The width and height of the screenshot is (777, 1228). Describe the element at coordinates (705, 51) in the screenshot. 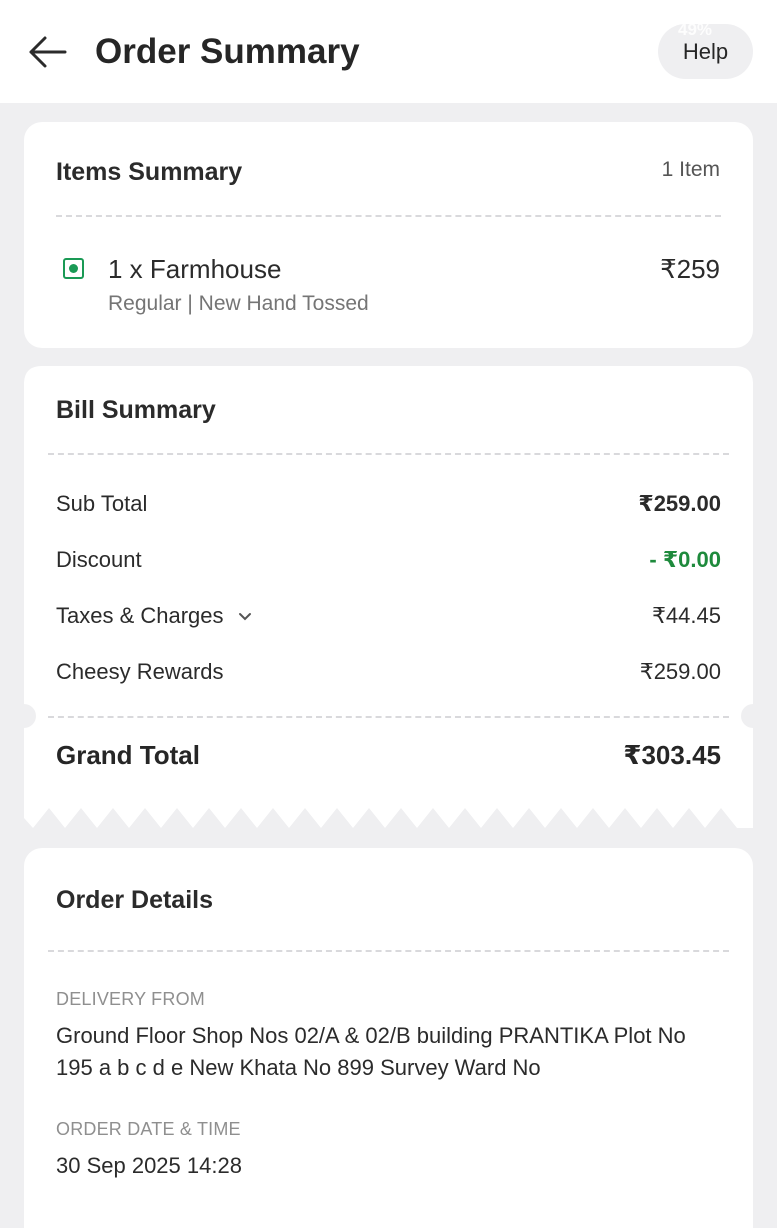

I see `help-button-label: Help` at that location.